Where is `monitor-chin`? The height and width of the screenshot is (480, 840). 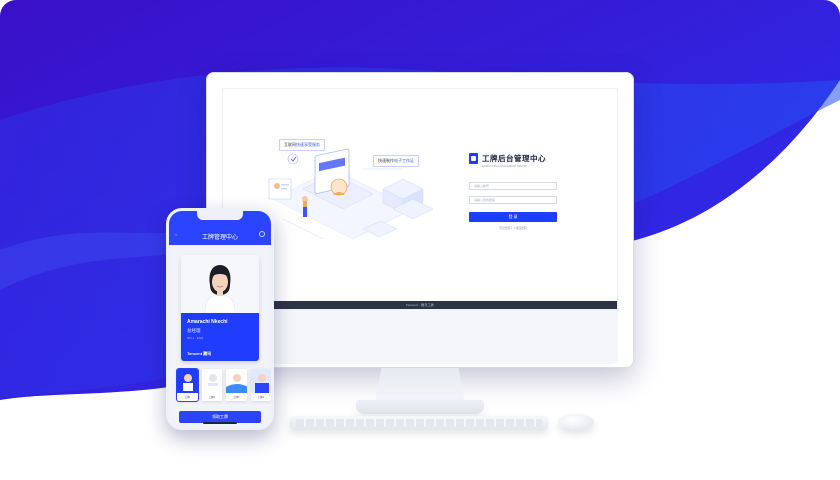
monitor-chin is located at coordinates (420, 337).